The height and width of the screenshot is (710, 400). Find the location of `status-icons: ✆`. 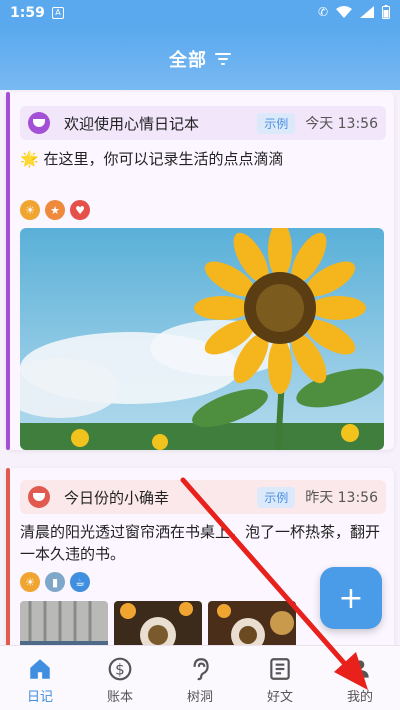

status-icons: ✆ is located at coordinates (354, 12).